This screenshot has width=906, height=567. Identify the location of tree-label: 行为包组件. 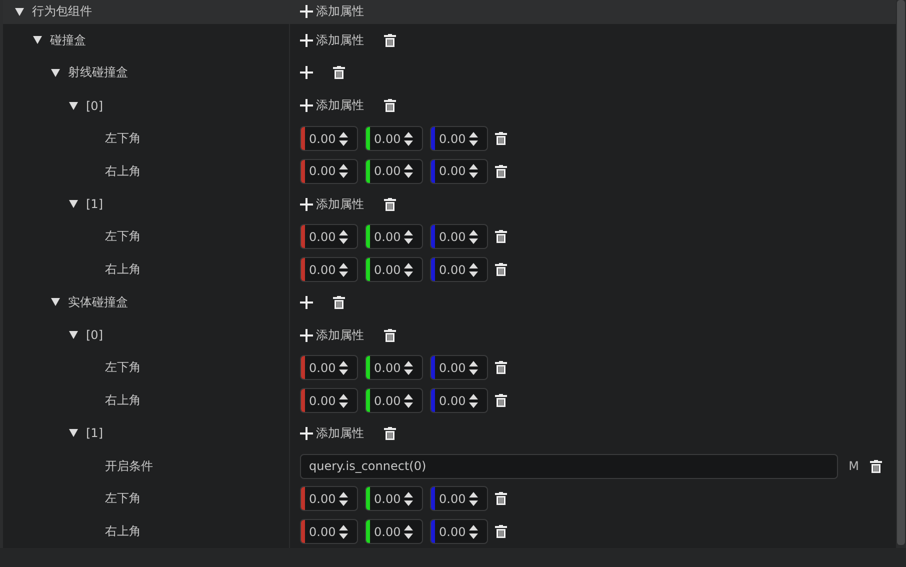
(62, 11).